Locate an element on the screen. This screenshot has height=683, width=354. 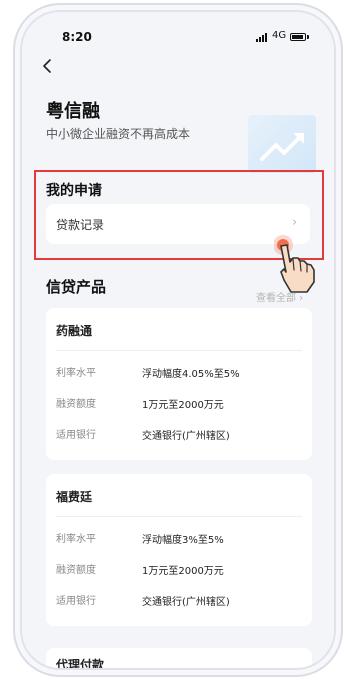
credit-products-heading: 信贷产品 is located at coordinates (76, 287).